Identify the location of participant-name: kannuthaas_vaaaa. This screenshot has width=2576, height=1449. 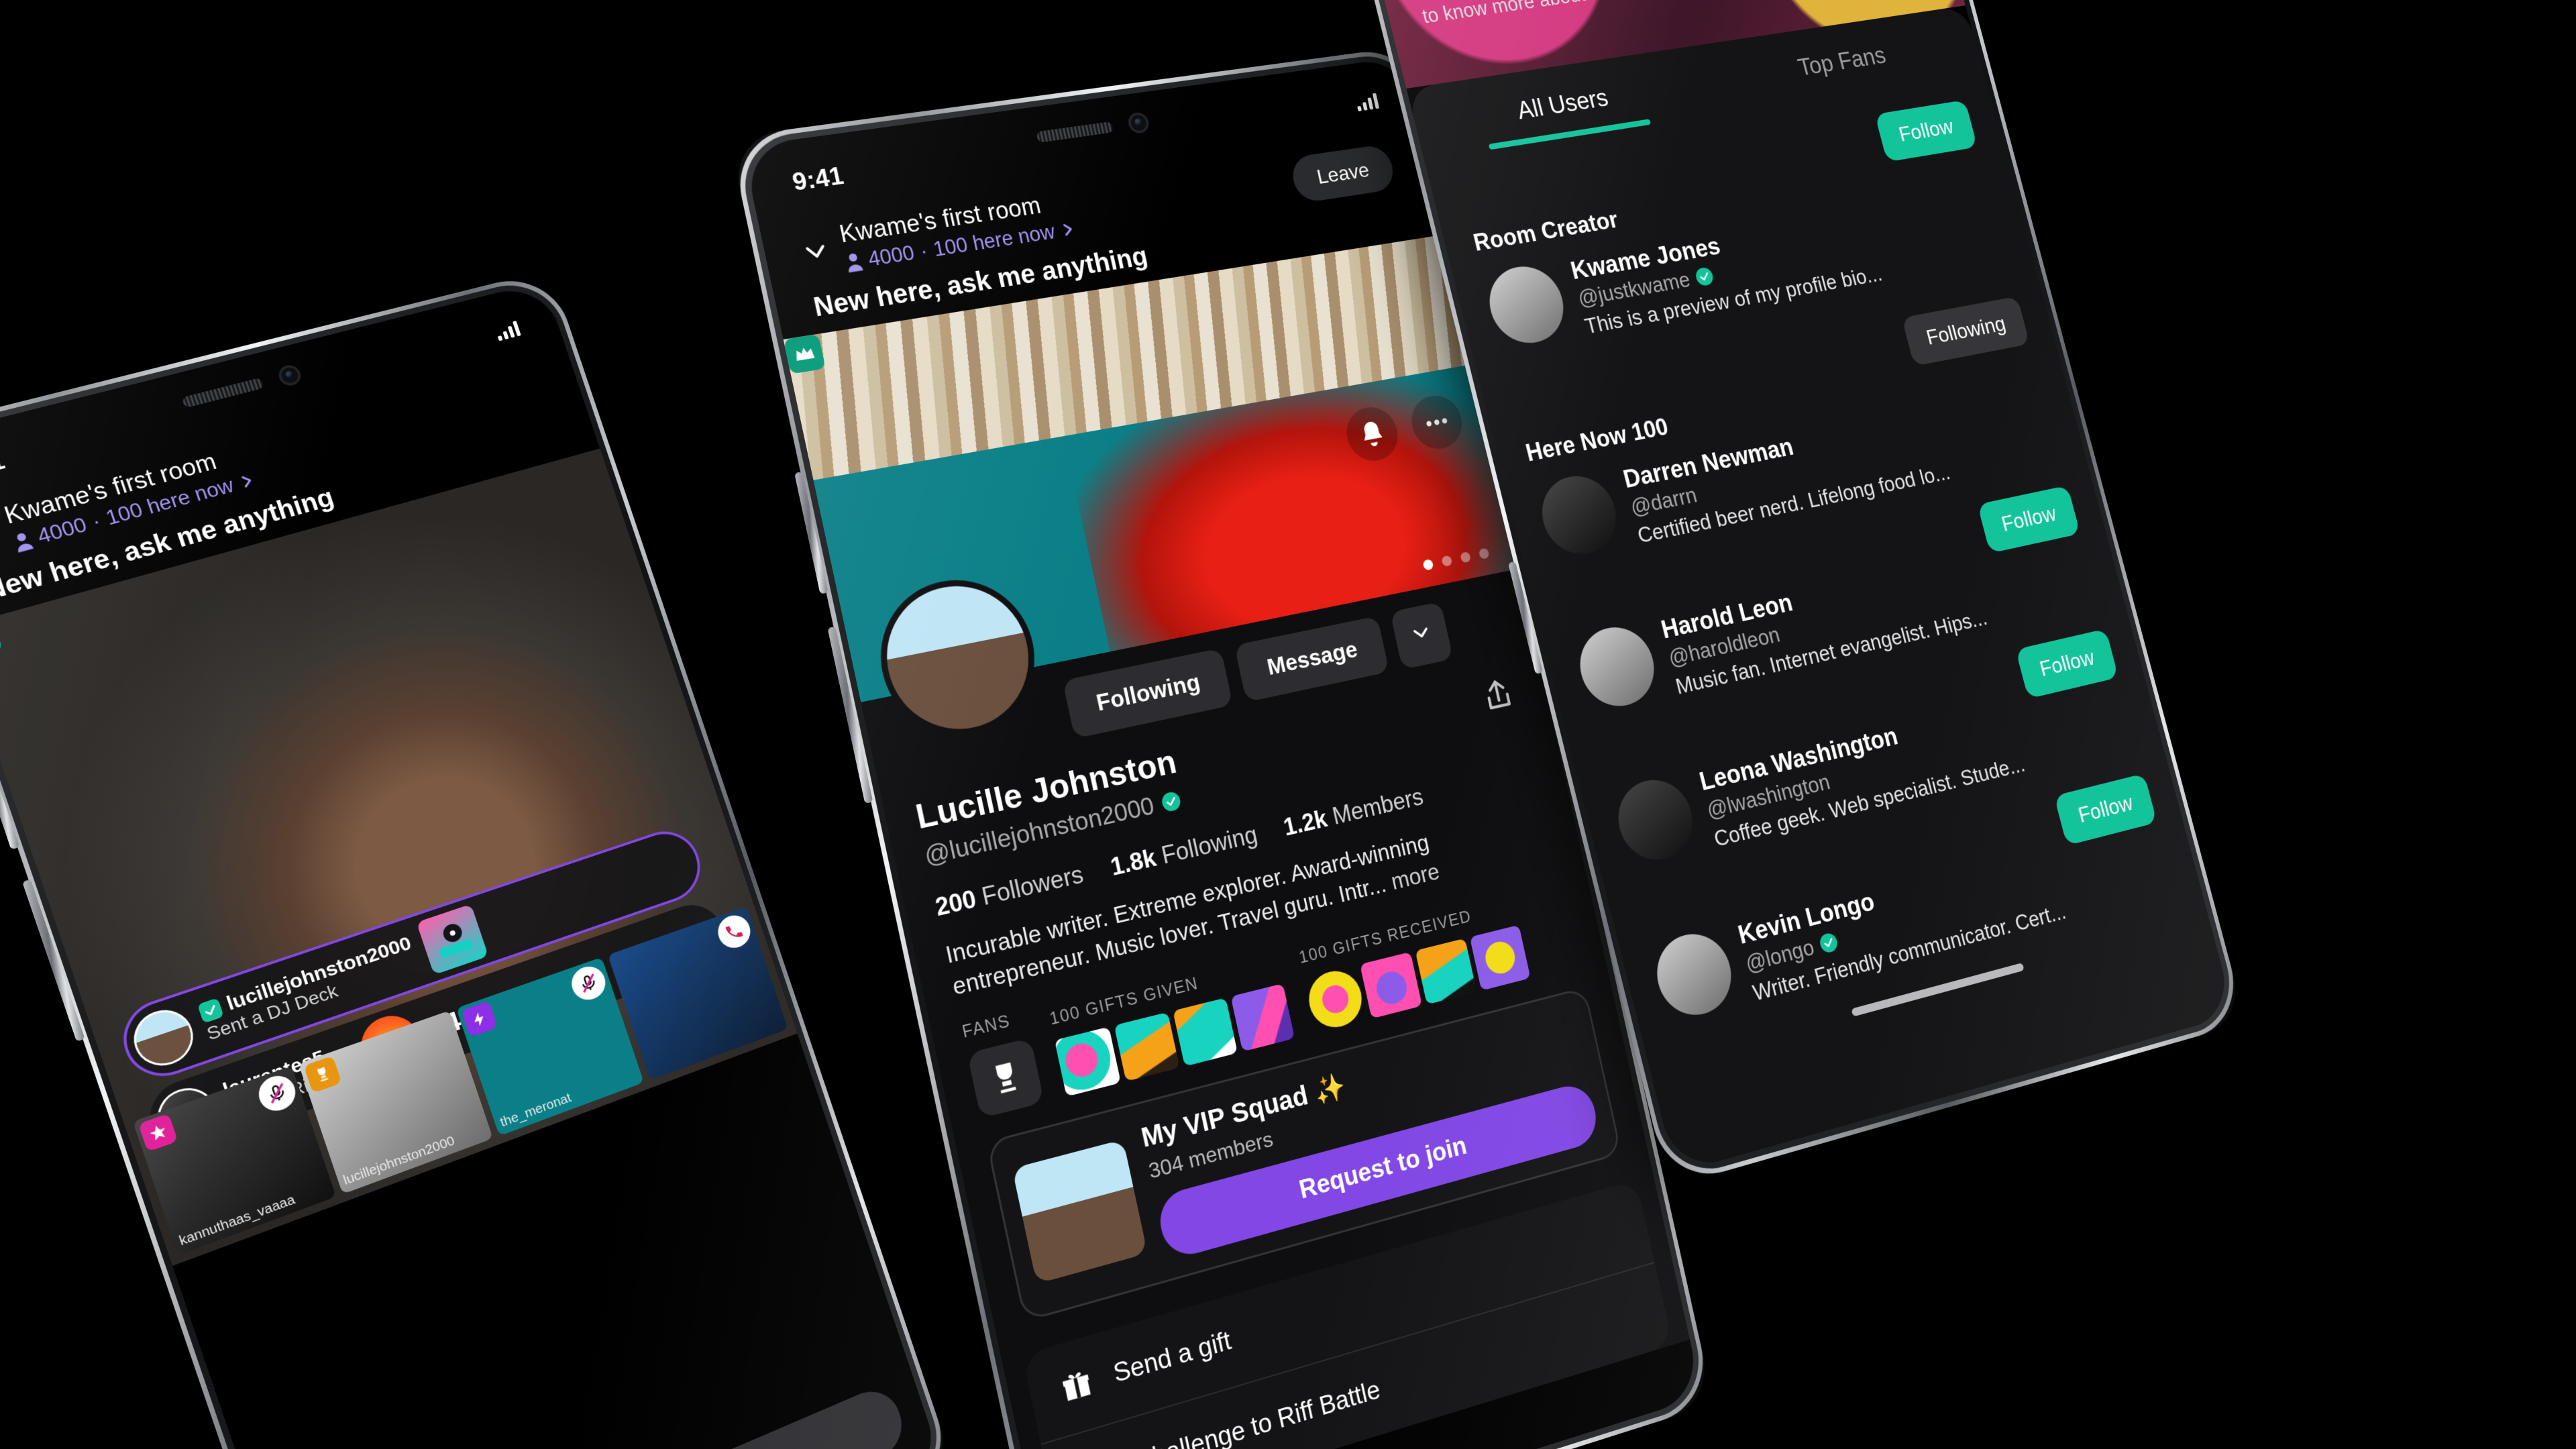
(237, 1220).